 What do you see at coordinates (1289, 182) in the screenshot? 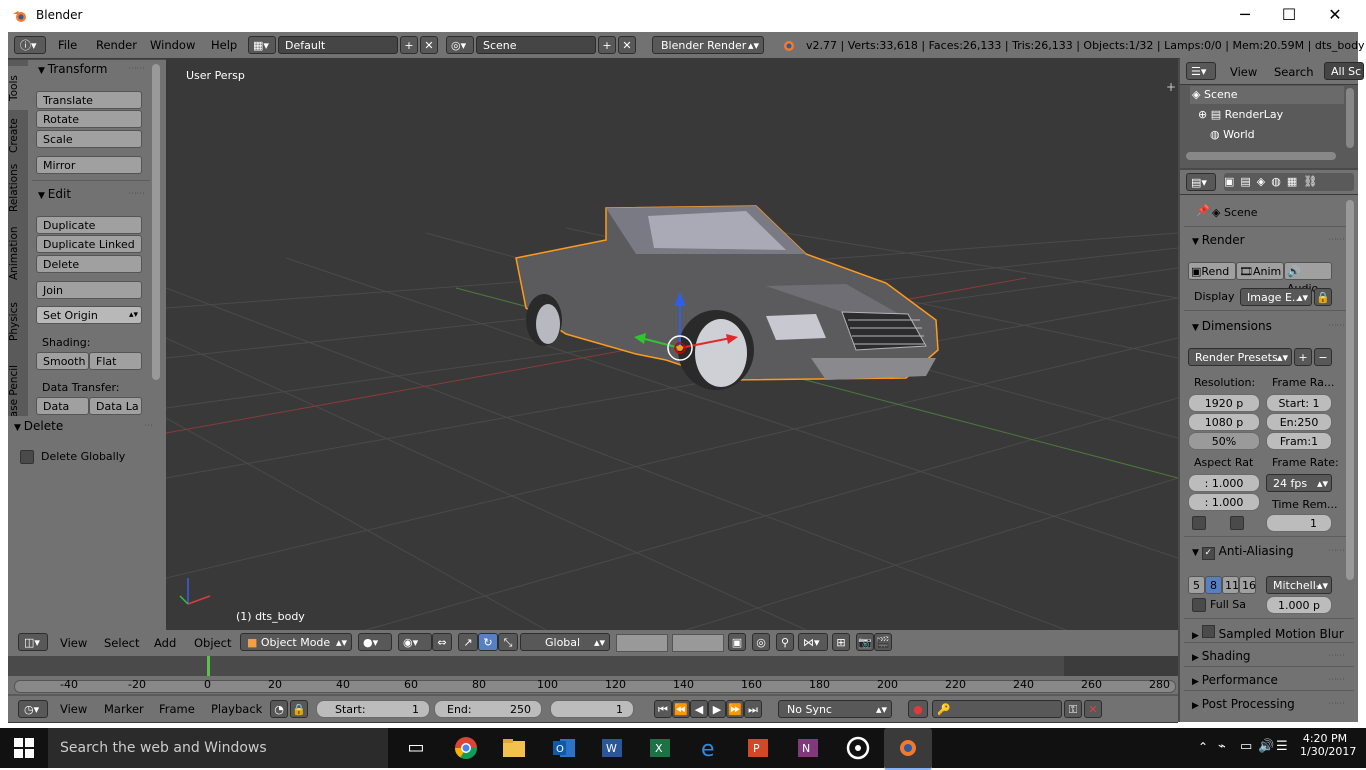
I see `properties-context-tabs: ▣▤◈◍▦⛓` at bounding box center [1289, 182].